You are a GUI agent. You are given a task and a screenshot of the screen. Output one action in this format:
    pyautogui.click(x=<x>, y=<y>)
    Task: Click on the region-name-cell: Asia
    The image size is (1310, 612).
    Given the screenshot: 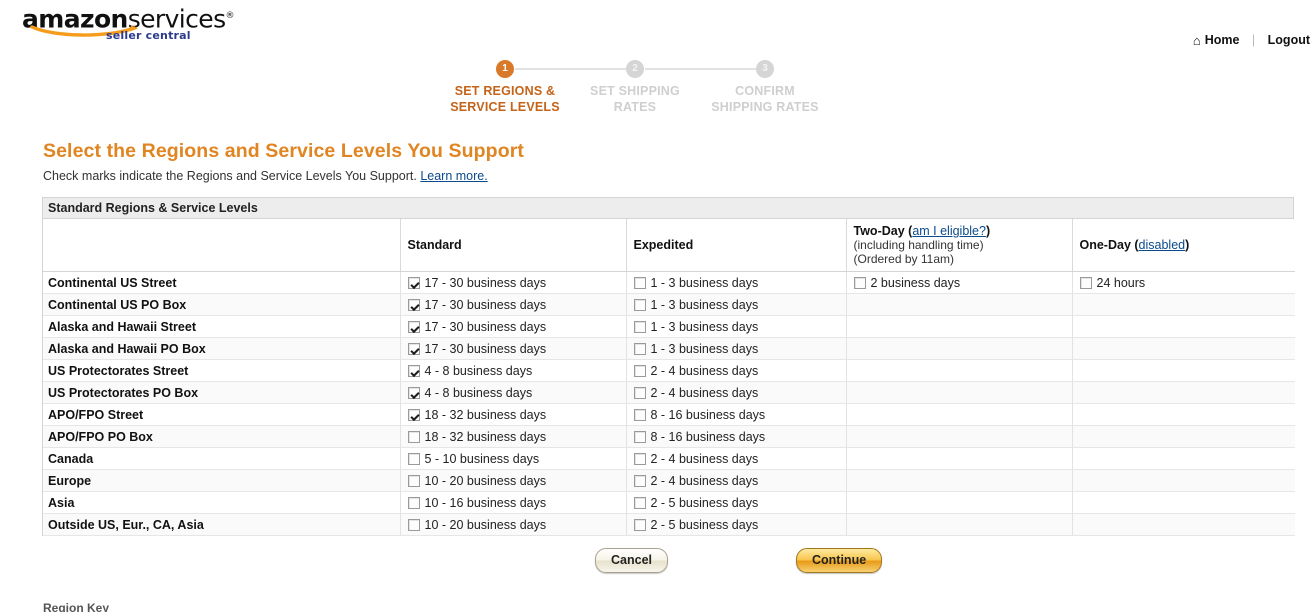 What is the action you would take?
    pyautogui.click(x=222, y=502)
    